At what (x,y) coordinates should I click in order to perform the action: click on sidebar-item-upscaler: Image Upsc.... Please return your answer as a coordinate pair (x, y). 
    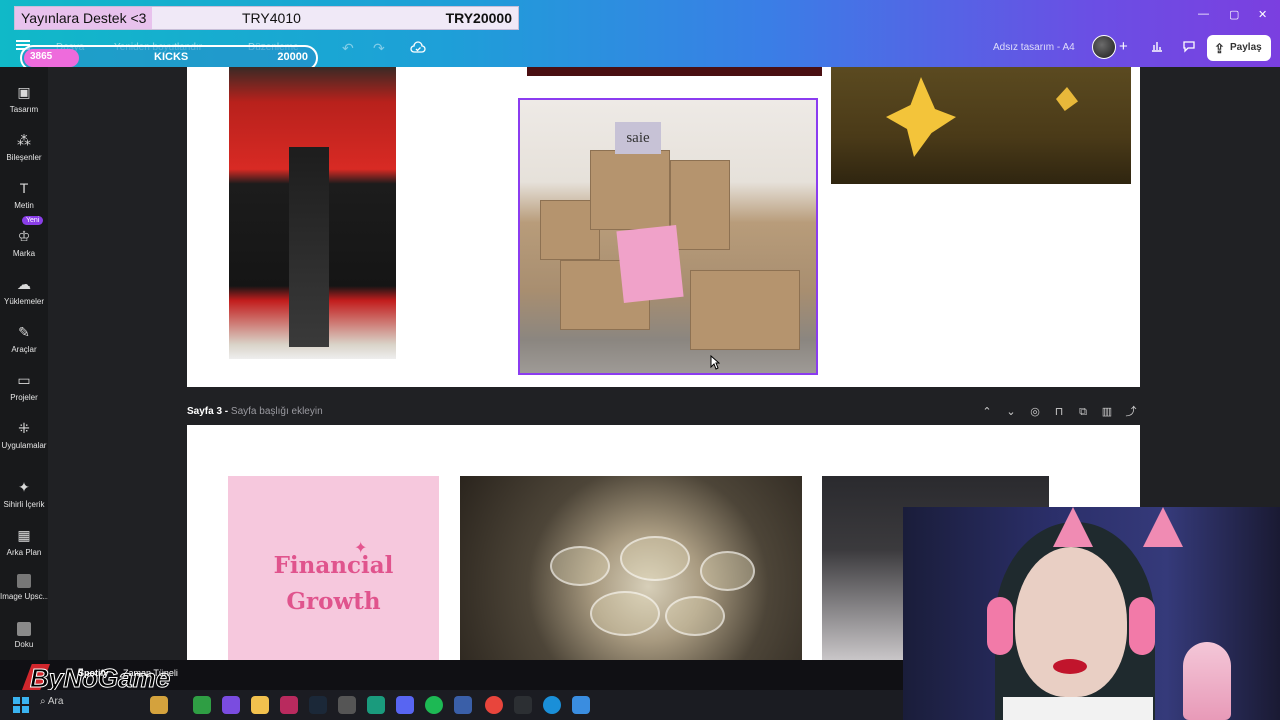
    Looking at the image, I should click on (25, 587).